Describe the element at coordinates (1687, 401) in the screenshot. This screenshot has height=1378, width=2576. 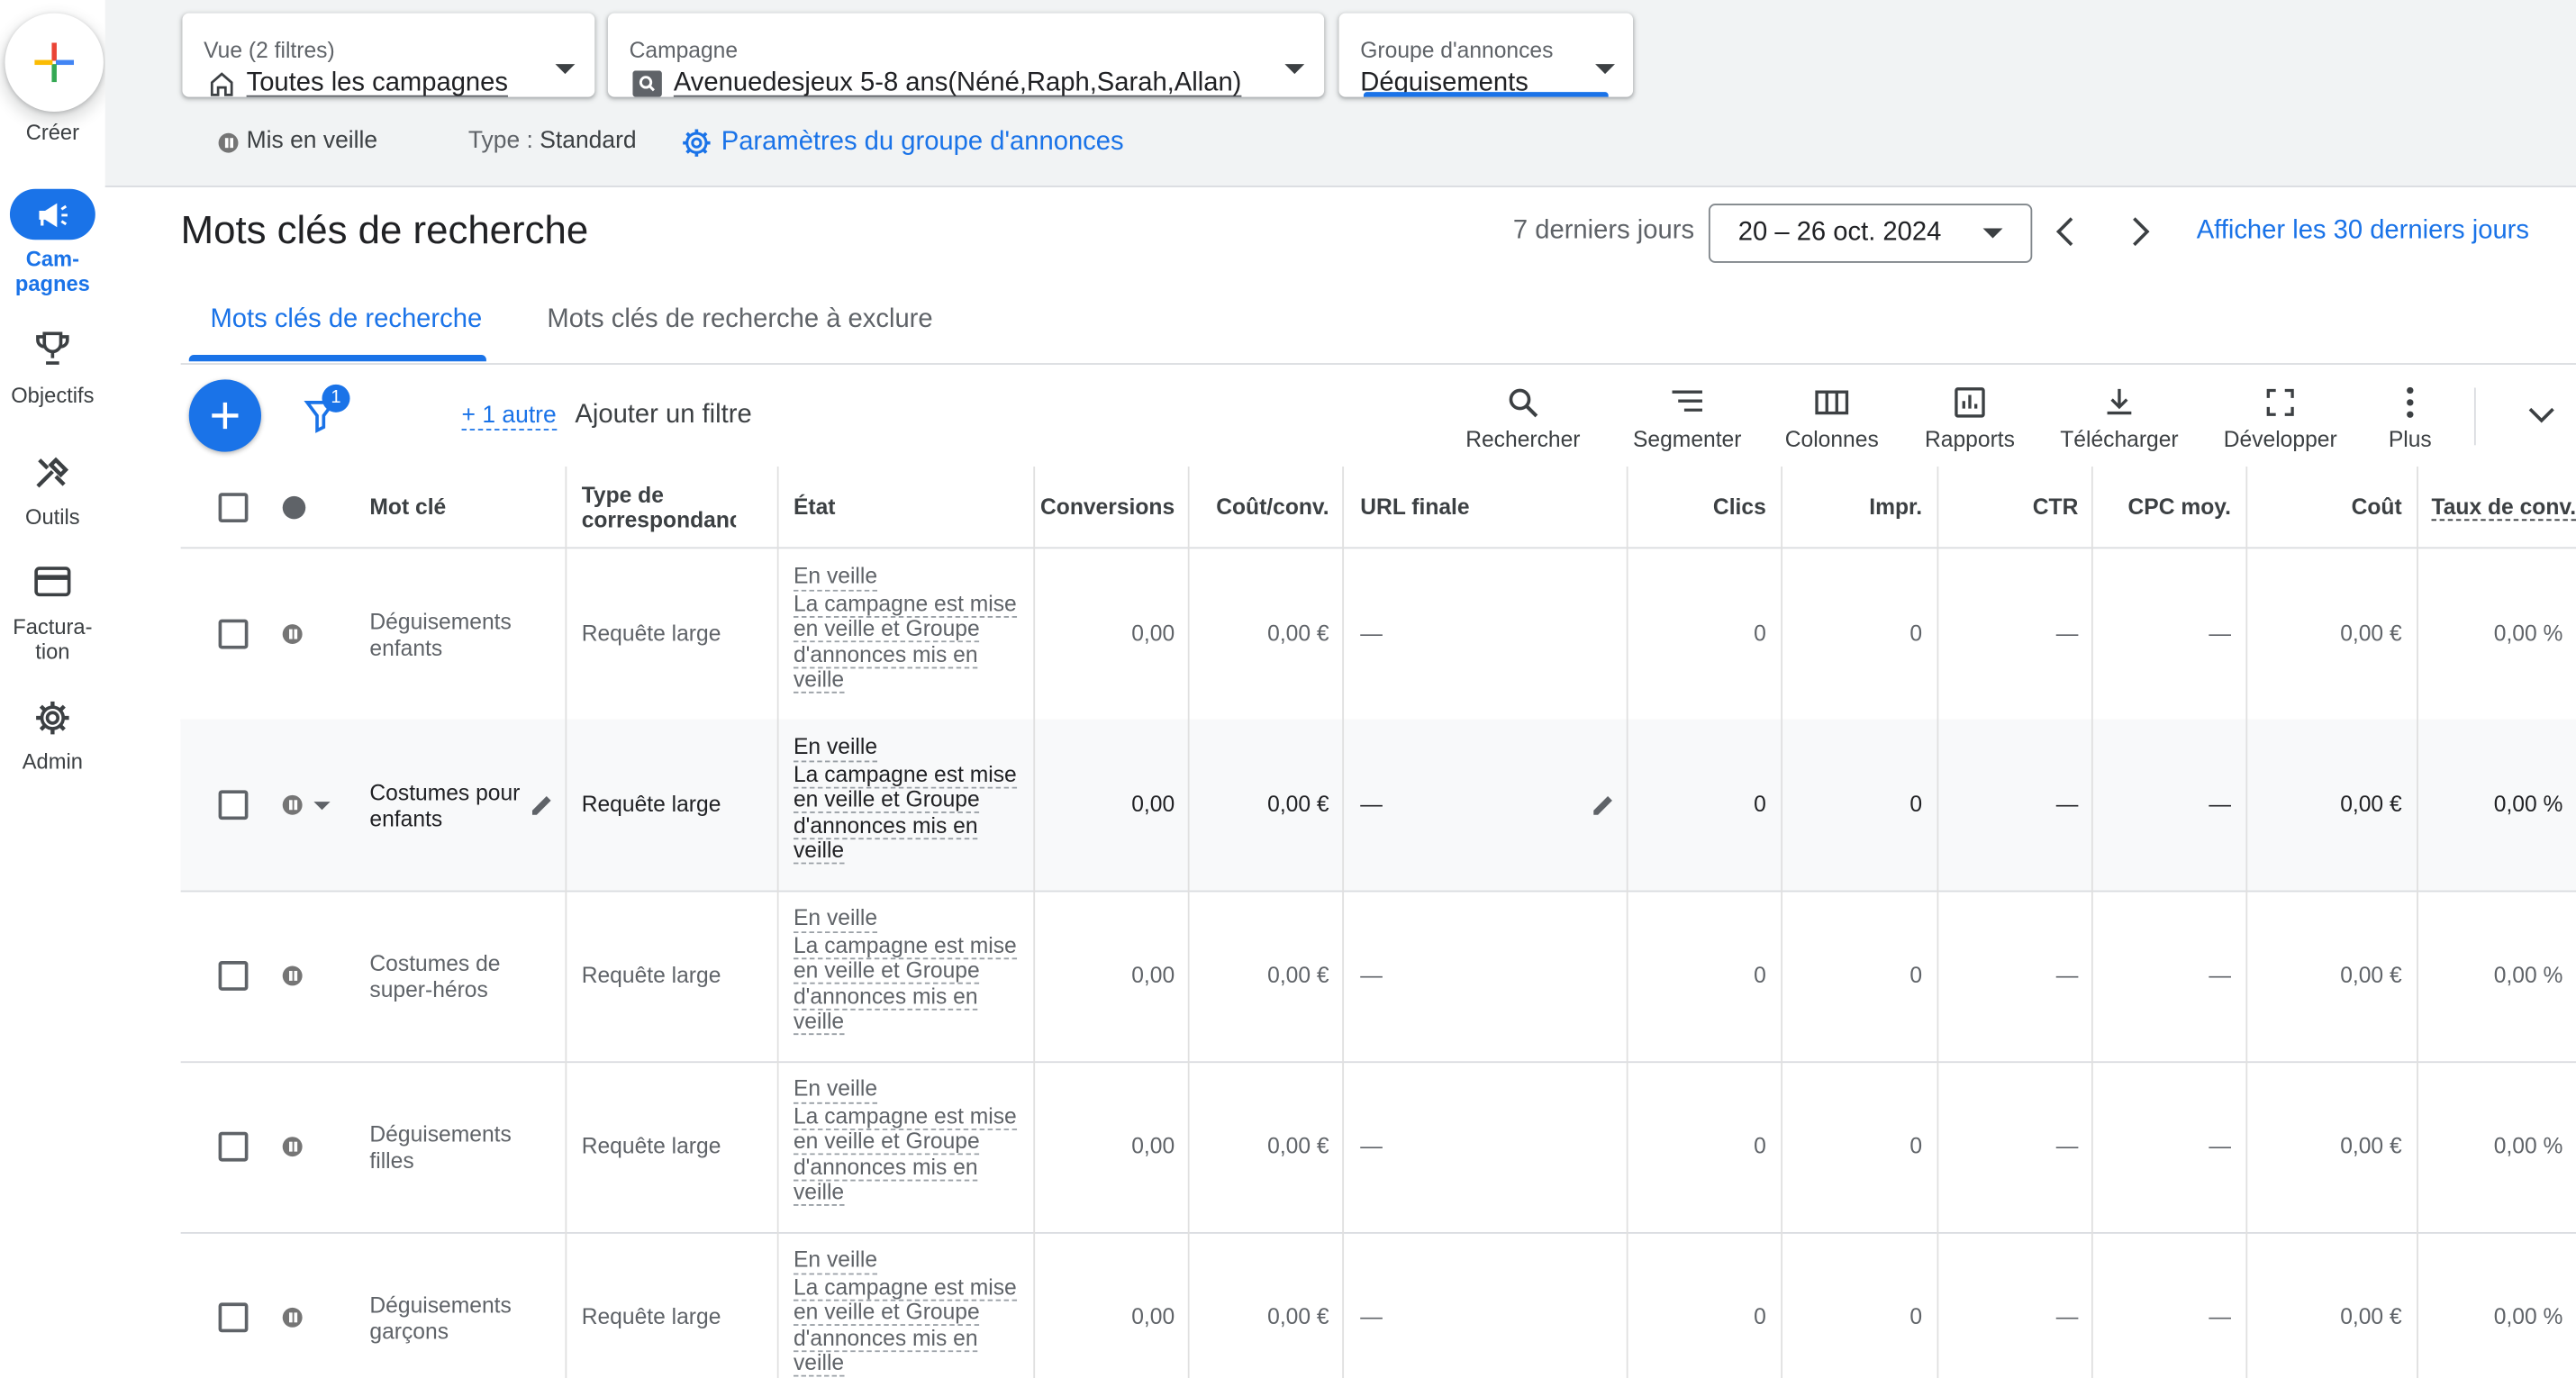
I see `segment-icon` at that location.